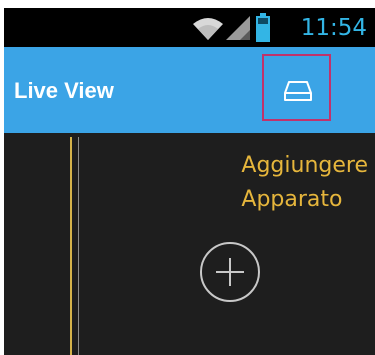 The image size is (375, 355). I want to click on cell-signal-icon, so click(238, 28).